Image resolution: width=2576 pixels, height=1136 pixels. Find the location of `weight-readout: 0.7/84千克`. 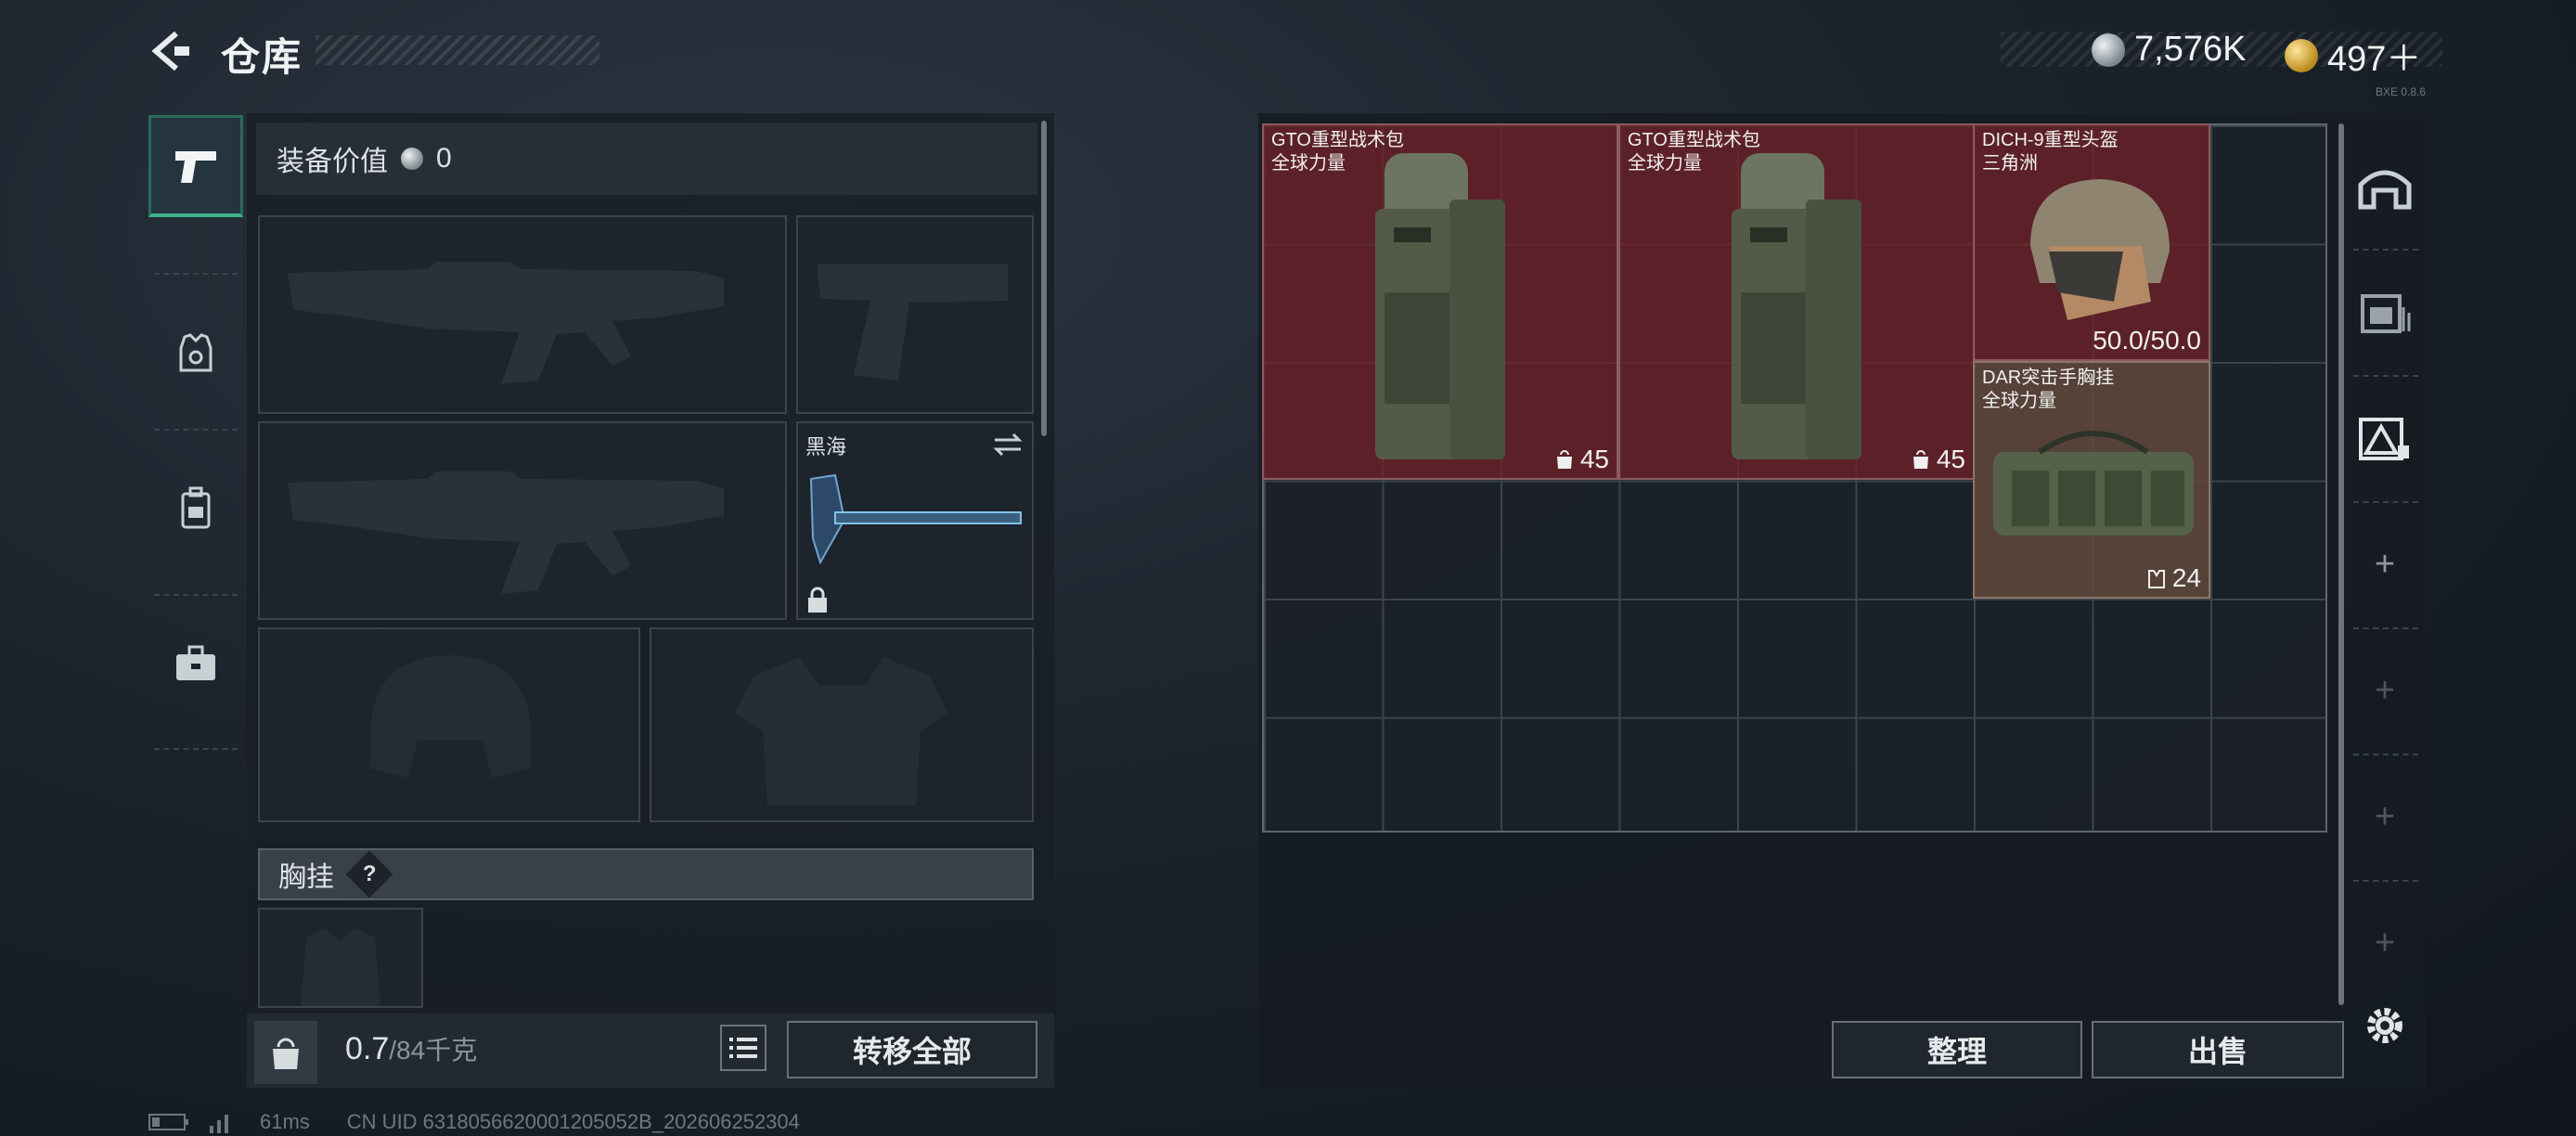

weight-readout: 0.7/84千克 is located at coordinates (411, 1048).